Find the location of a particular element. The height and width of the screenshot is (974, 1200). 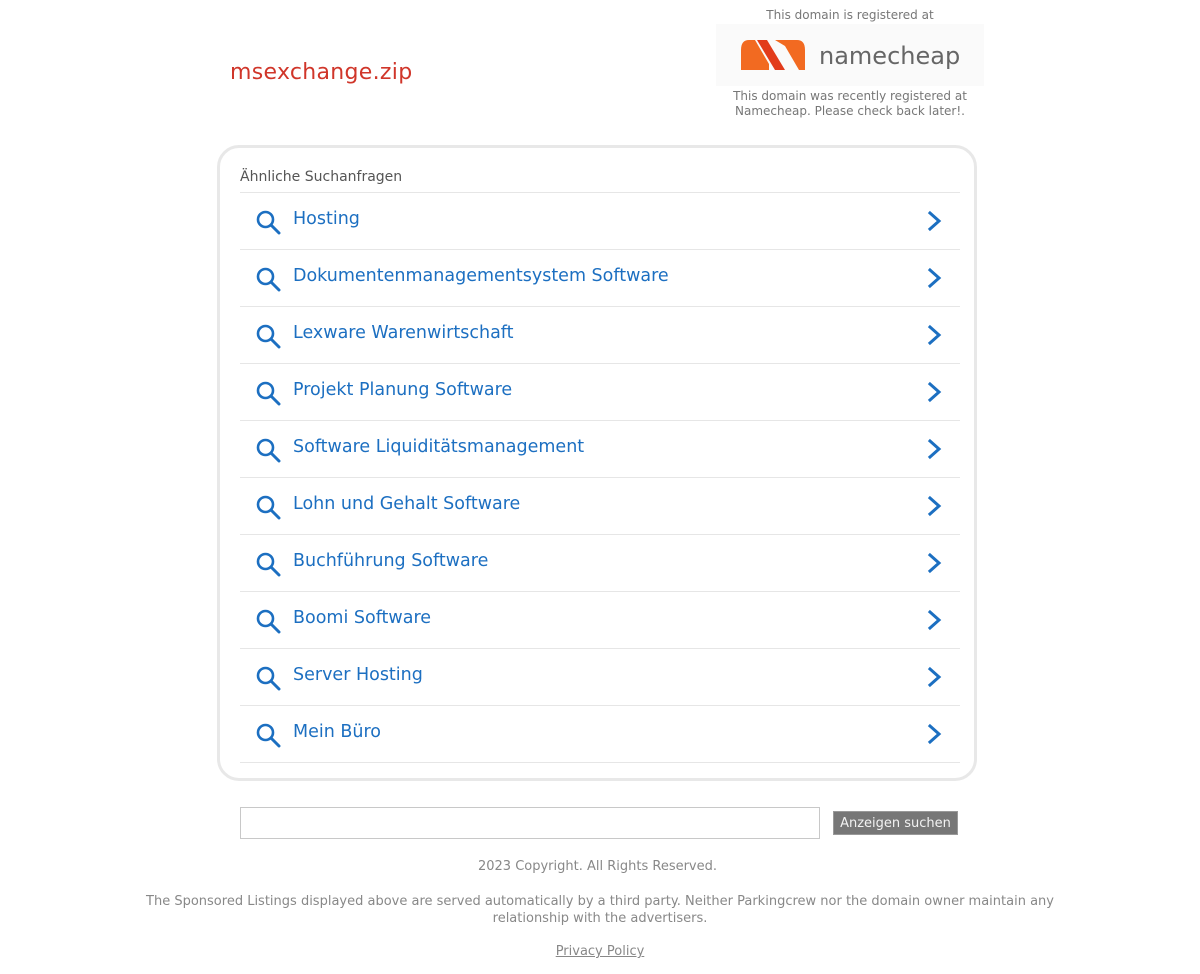

privacy-policy-link: Privacy Policy is located at coordinates (600, 951).